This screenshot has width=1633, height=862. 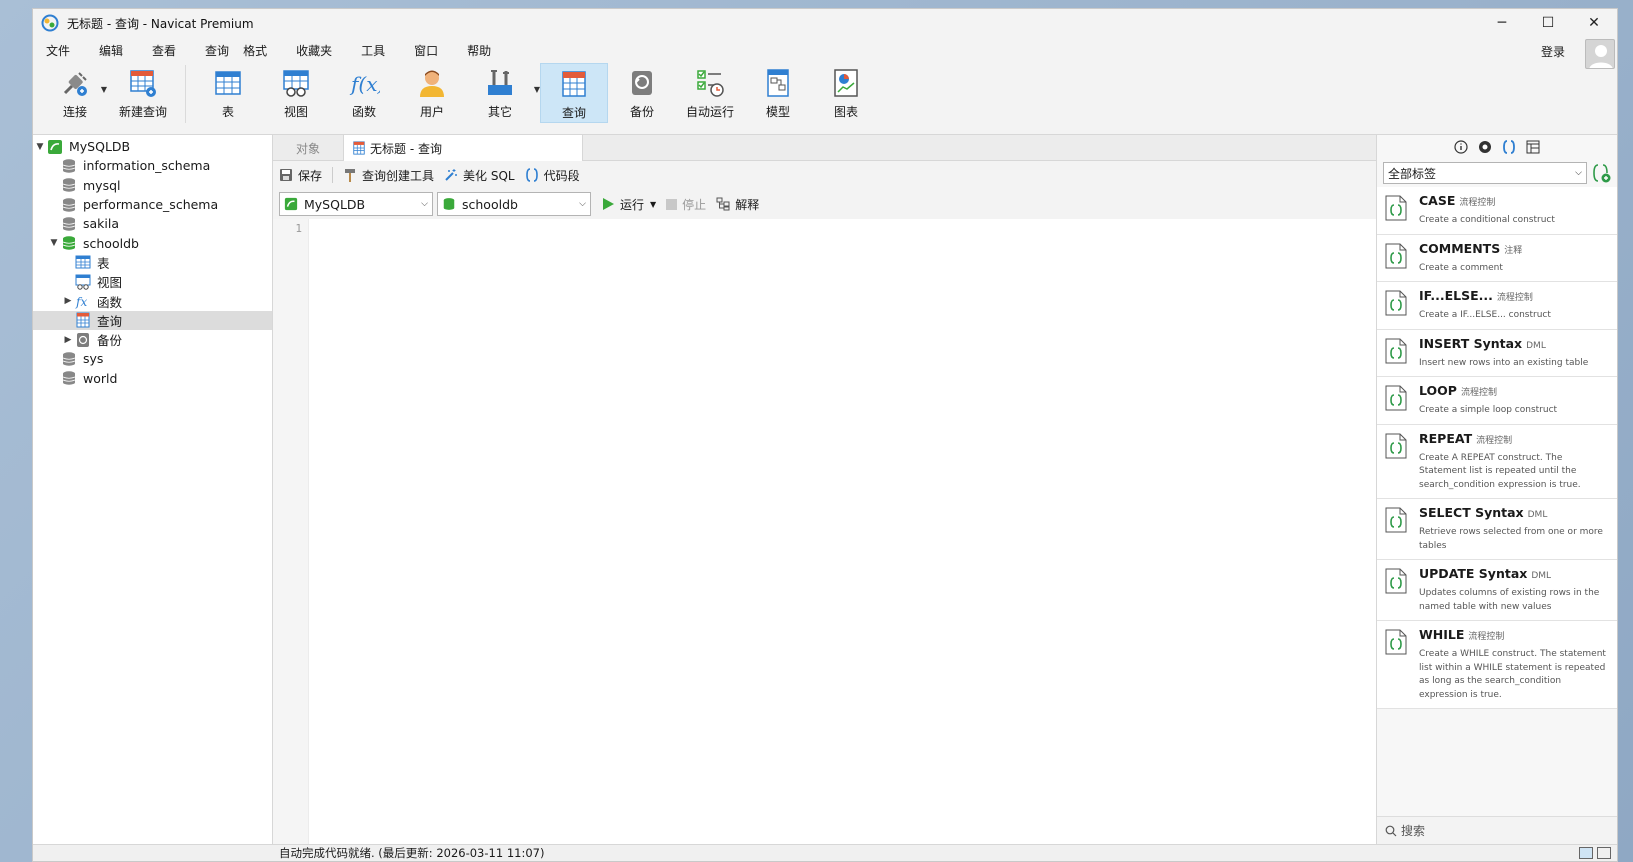 What do you see at coordinates (164, 50) in the screenshot?
I see `menu-view: 查看` at bounding box center [164, 50].